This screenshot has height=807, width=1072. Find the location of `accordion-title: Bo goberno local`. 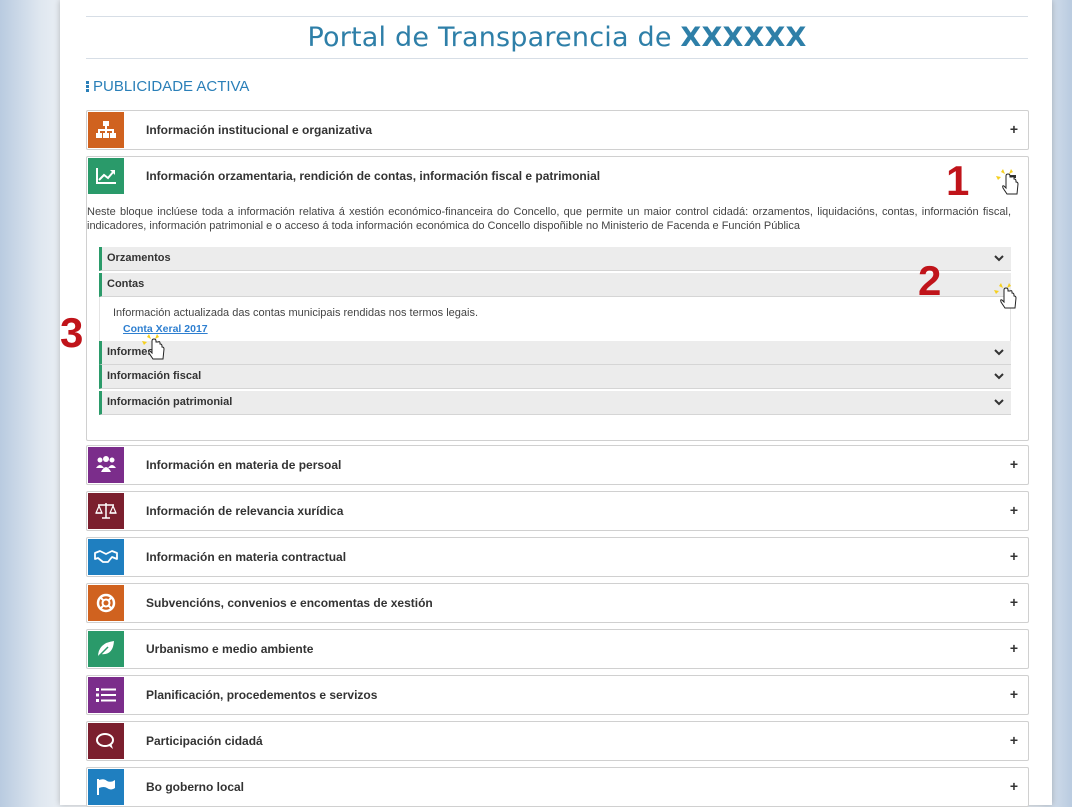

accordion-title: Bo goberno local is located at coordinates (195, 787).